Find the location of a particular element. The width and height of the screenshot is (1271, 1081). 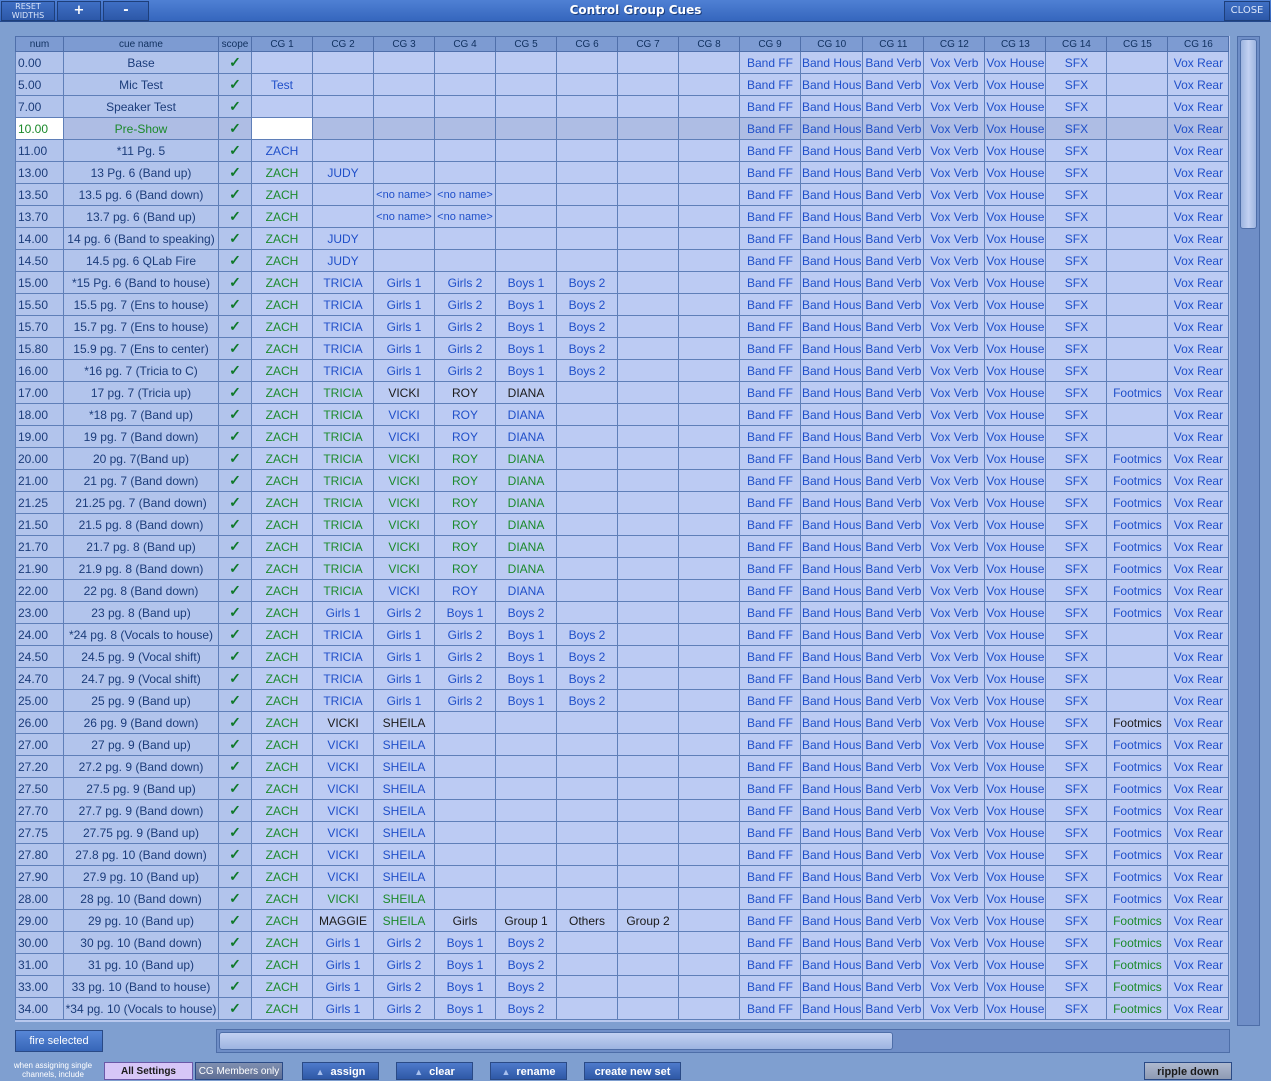

cue-name: Speaker Test is located at coordinates (141, 106).